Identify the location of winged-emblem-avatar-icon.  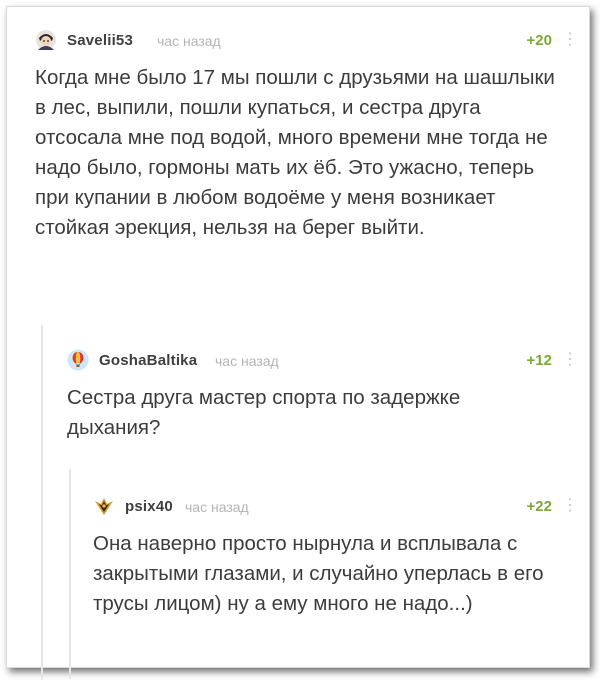
(104, 506).